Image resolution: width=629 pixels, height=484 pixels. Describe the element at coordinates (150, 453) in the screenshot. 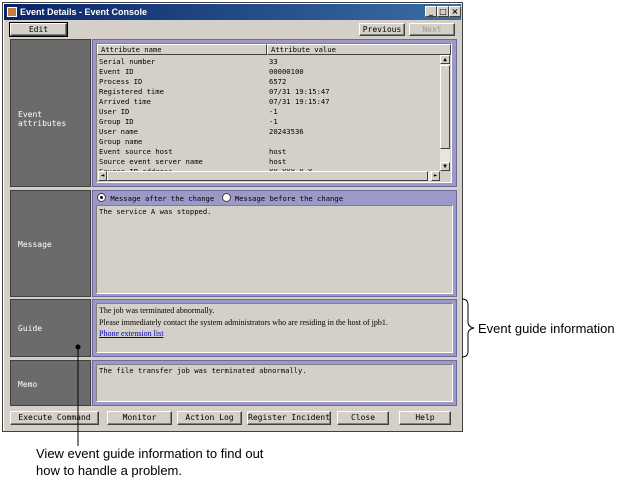

I see `view-guide-annotation-line1: View event guide information to find out` at that location.